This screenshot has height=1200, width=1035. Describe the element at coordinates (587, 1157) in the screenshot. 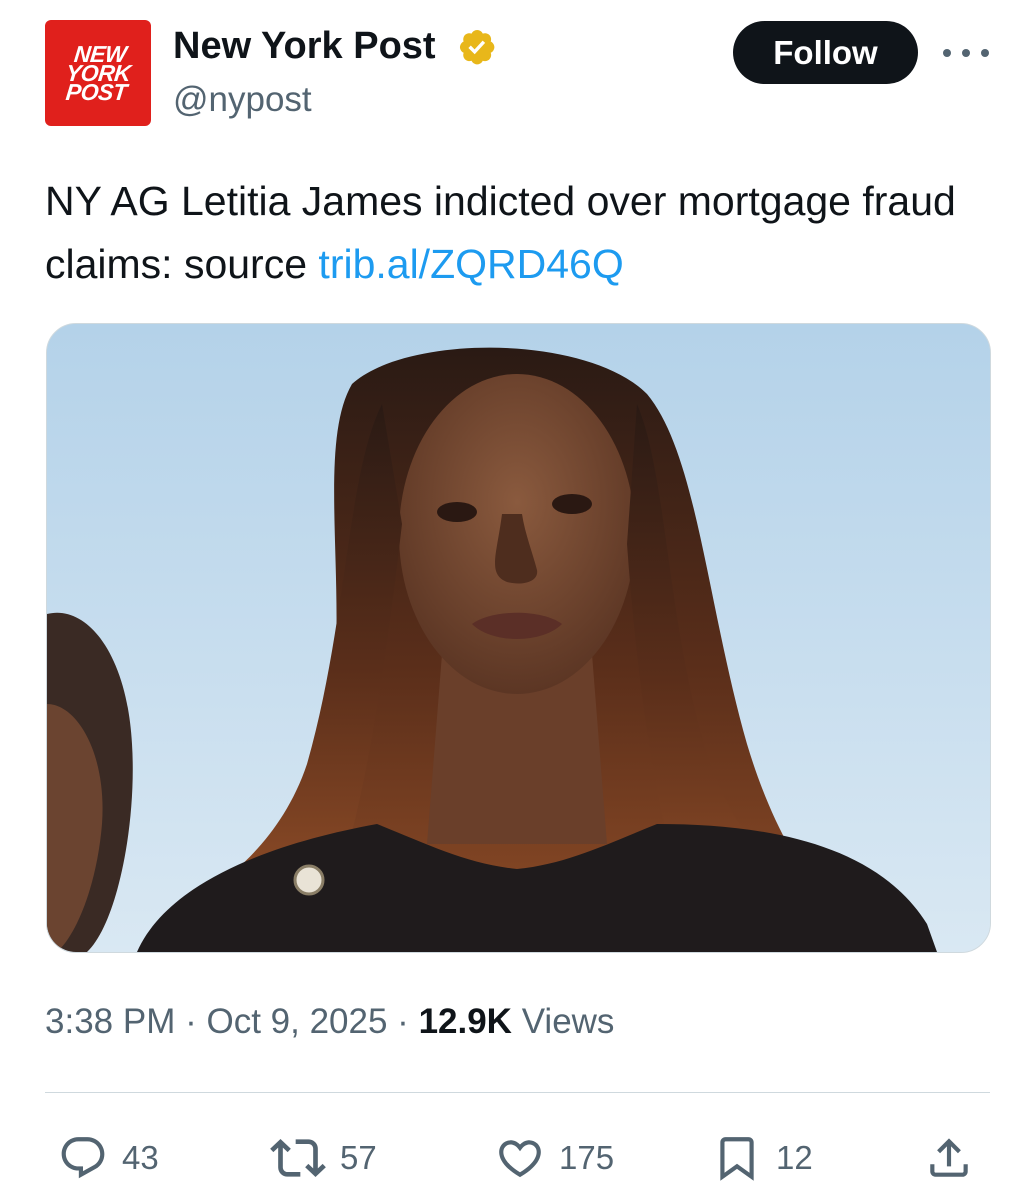

I see `like-count: 175` at that location.